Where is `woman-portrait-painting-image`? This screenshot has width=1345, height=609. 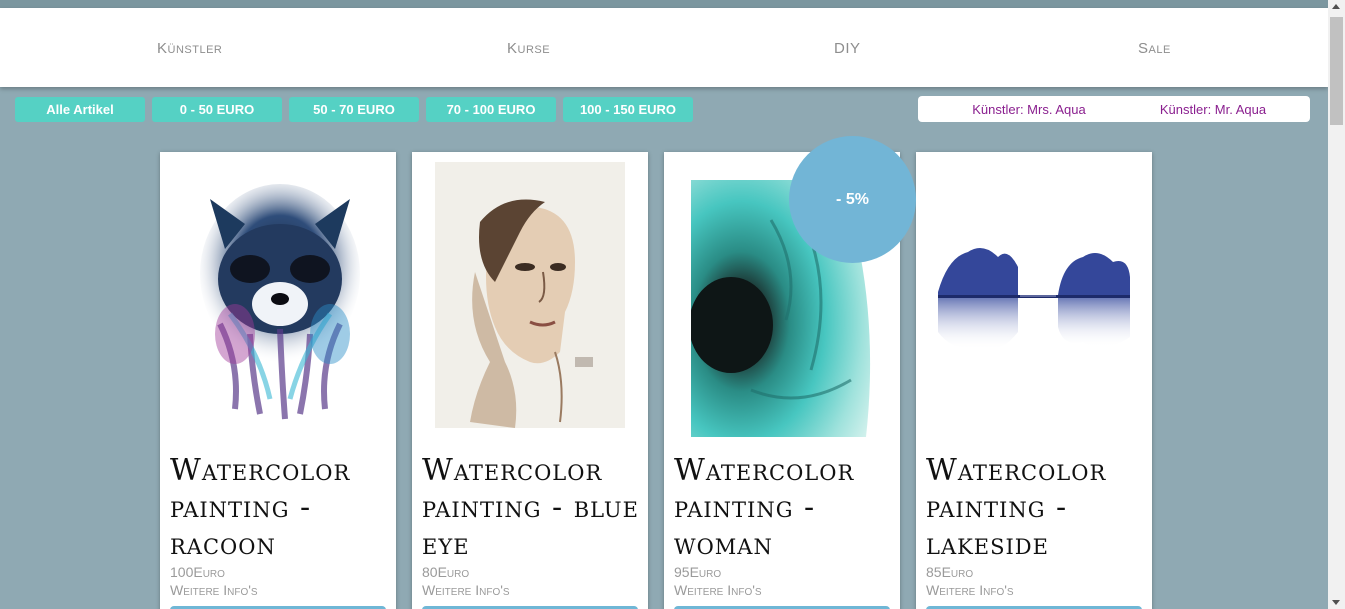
woman-portrait-painting-image is located at coordinates (530, 295).